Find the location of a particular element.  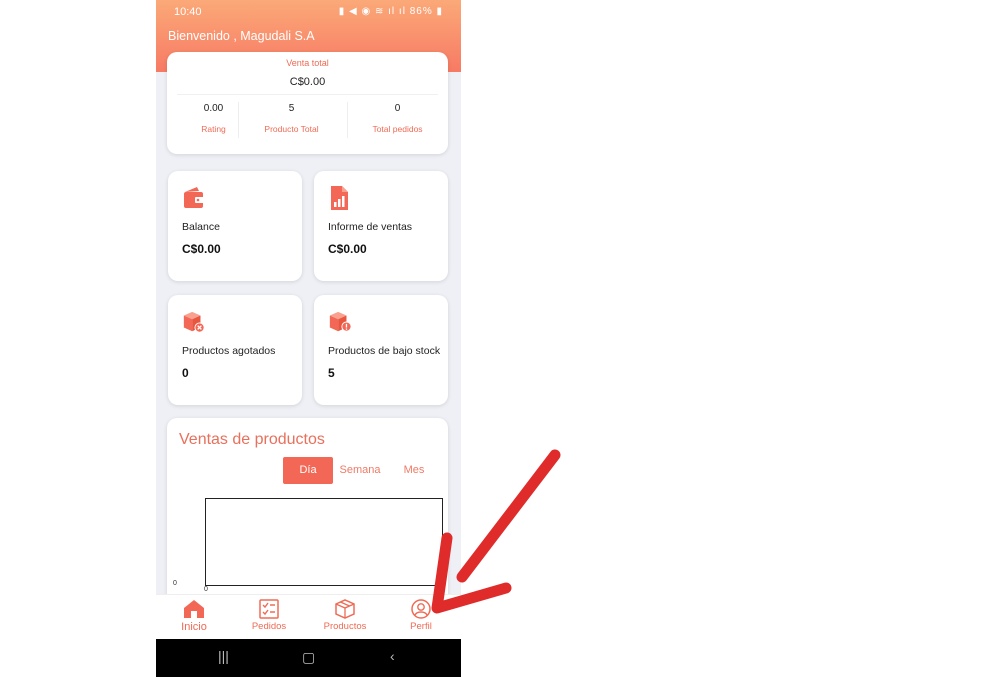

annotation-arrow-shaft is located at coordinates (508, 516).